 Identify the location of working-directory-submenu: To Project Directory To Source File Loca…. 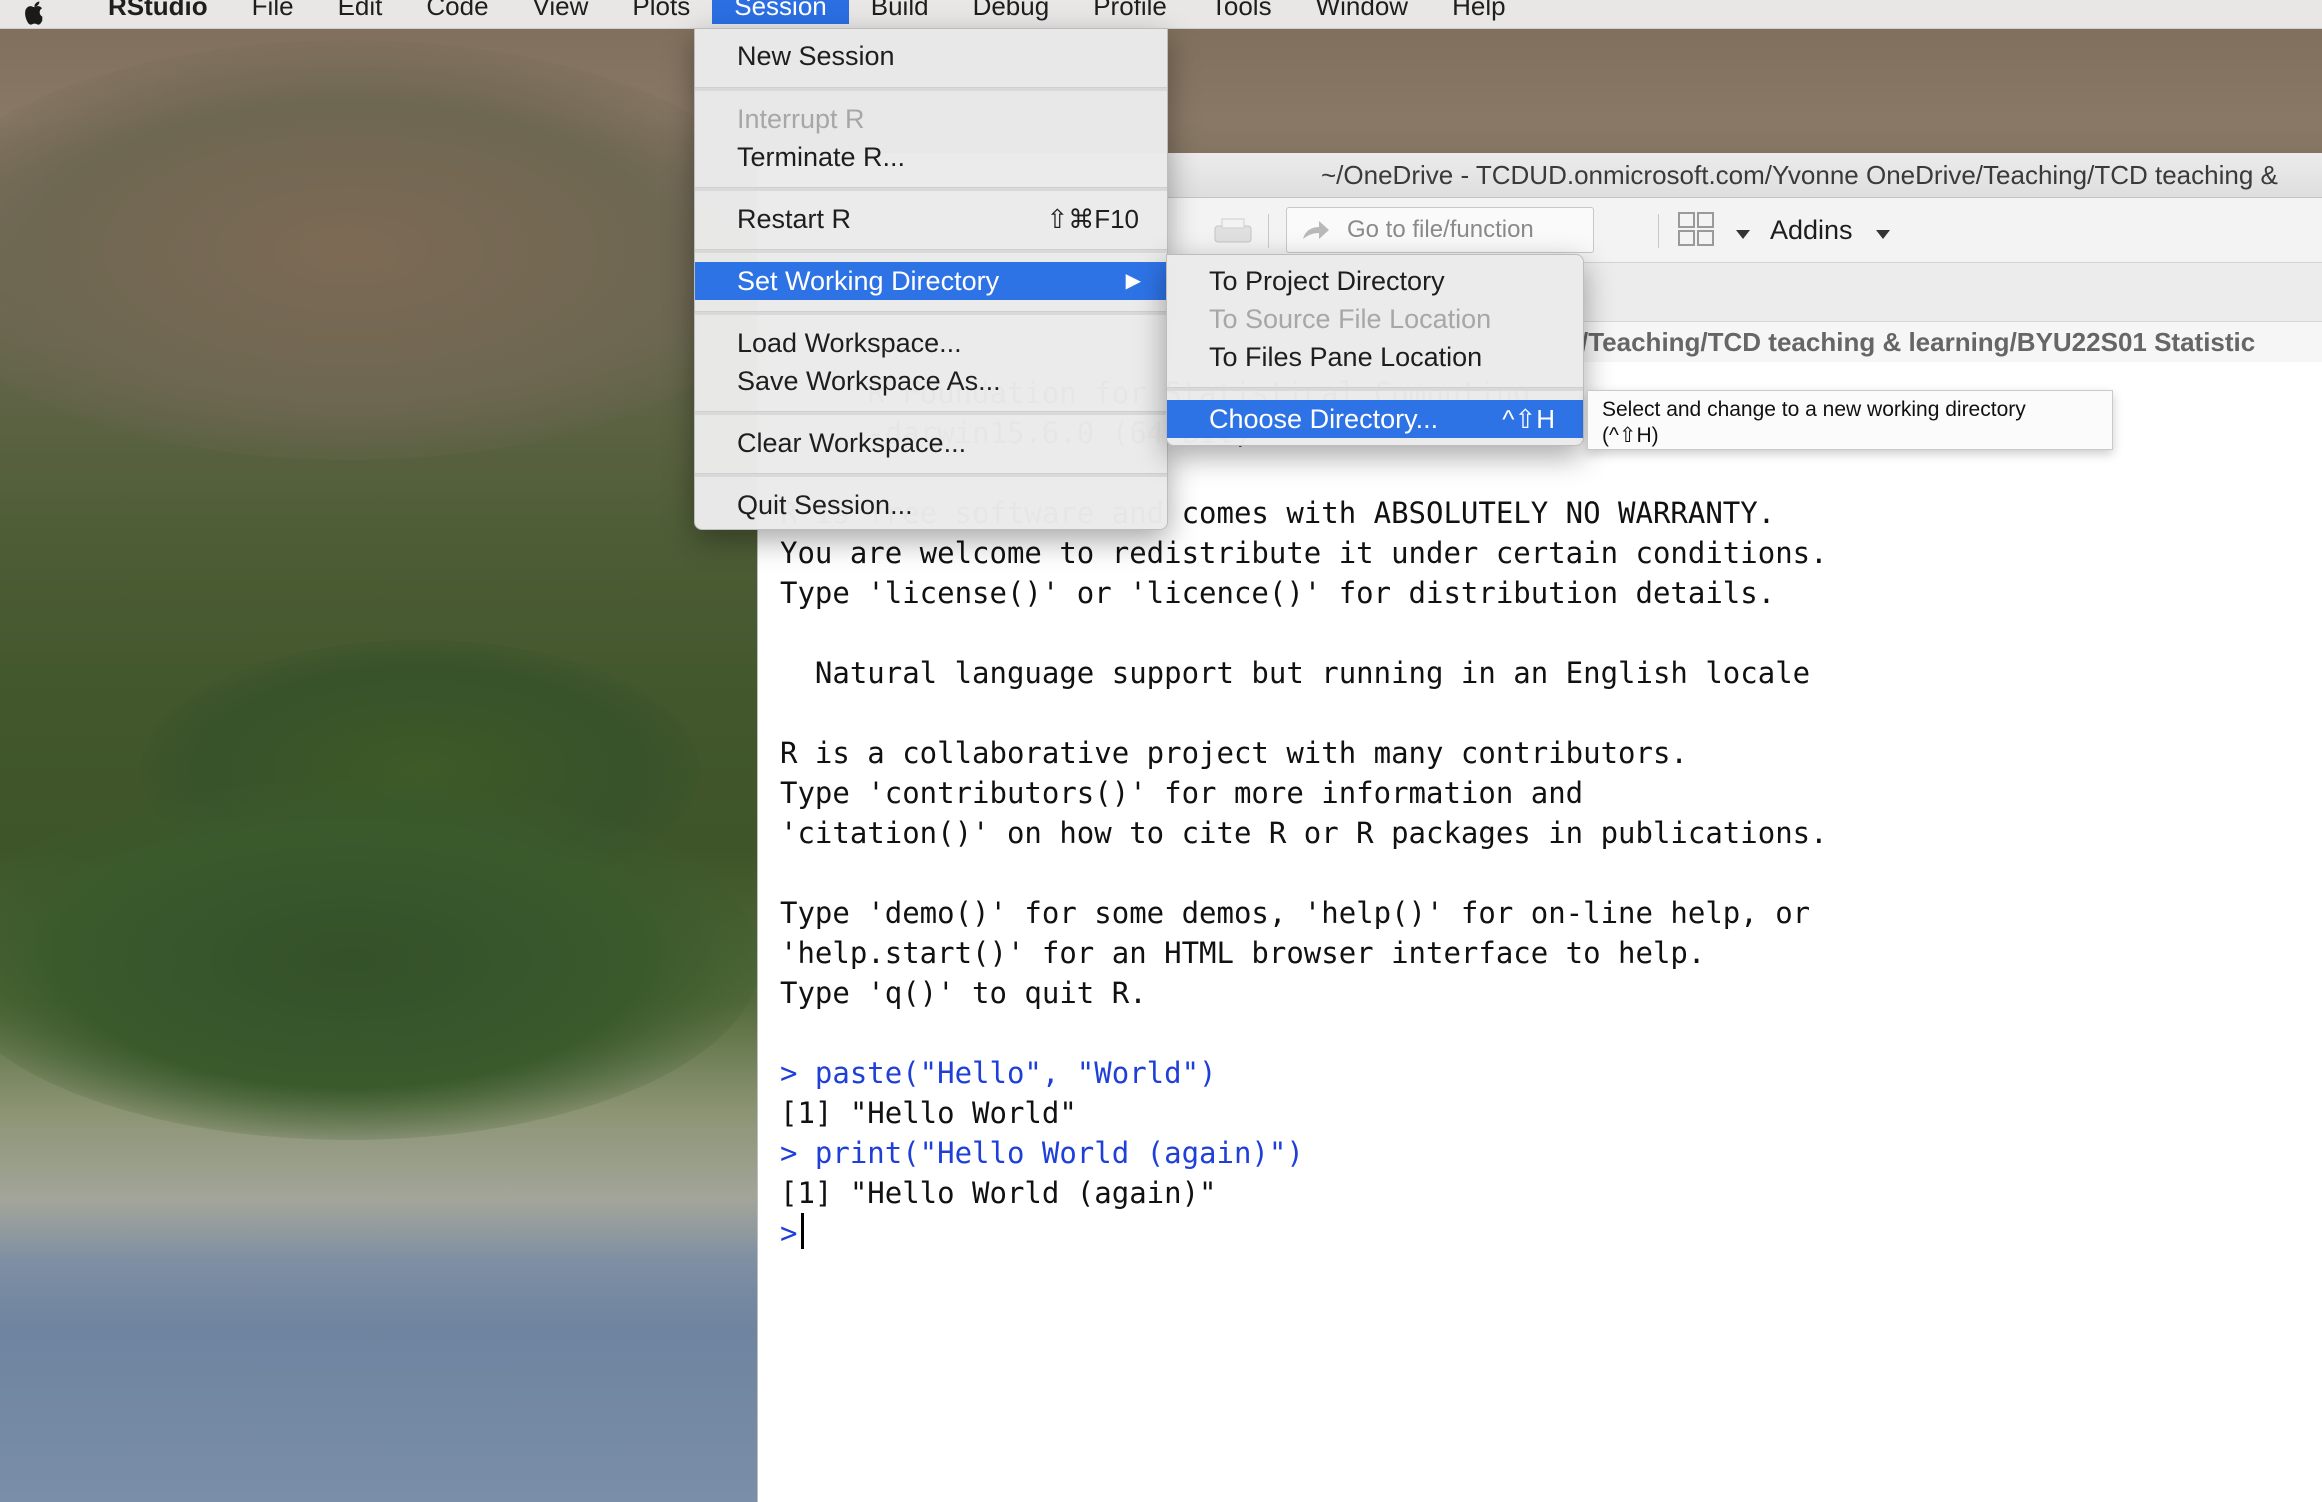
(1375, 350).